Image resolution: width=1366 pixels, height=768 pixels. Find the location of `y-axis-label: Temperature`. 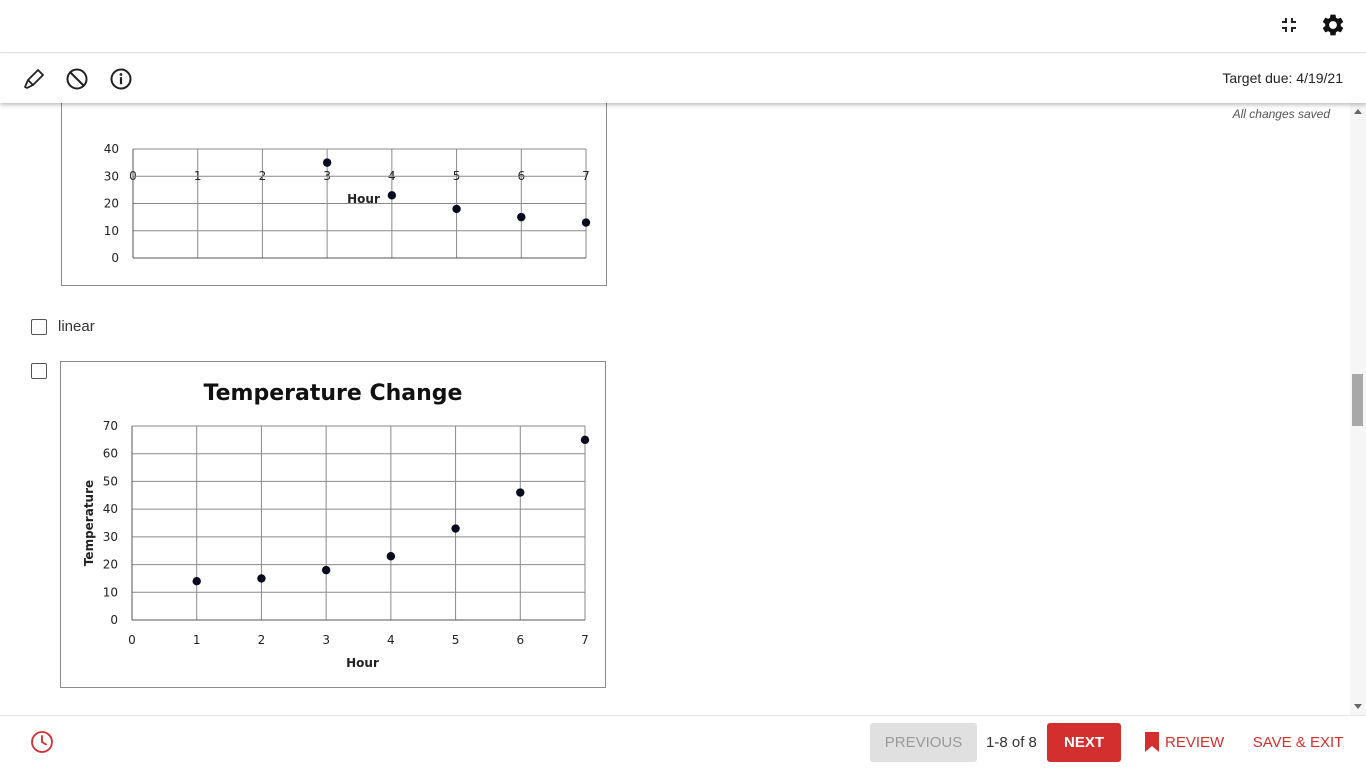

y-axis-label: Temperature is located at coordinates (89, 523).